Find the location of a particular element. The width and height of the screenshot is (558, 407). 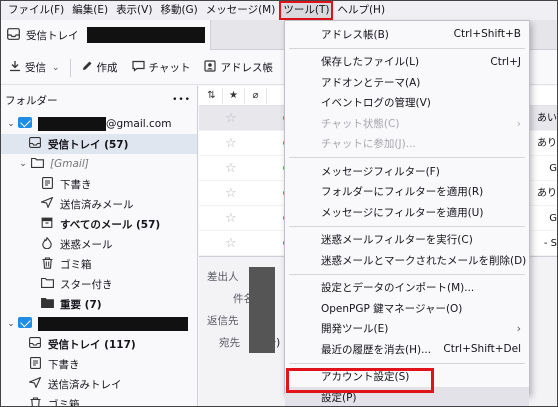

menu-file: ファイル(F) is located at coordinates (36, 10).